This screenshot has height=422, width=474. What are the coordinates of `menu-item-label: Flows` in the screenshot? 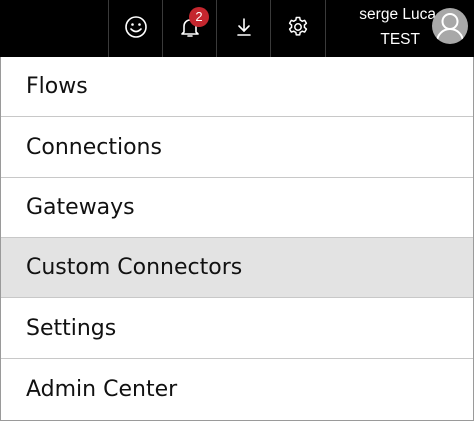 It's located at (57, 86).